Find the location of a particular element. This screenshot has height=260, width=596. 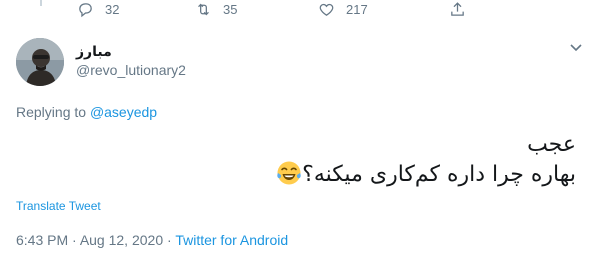

replying-to-line: Replying to @aseyedp is located at coordinates (86, 112).